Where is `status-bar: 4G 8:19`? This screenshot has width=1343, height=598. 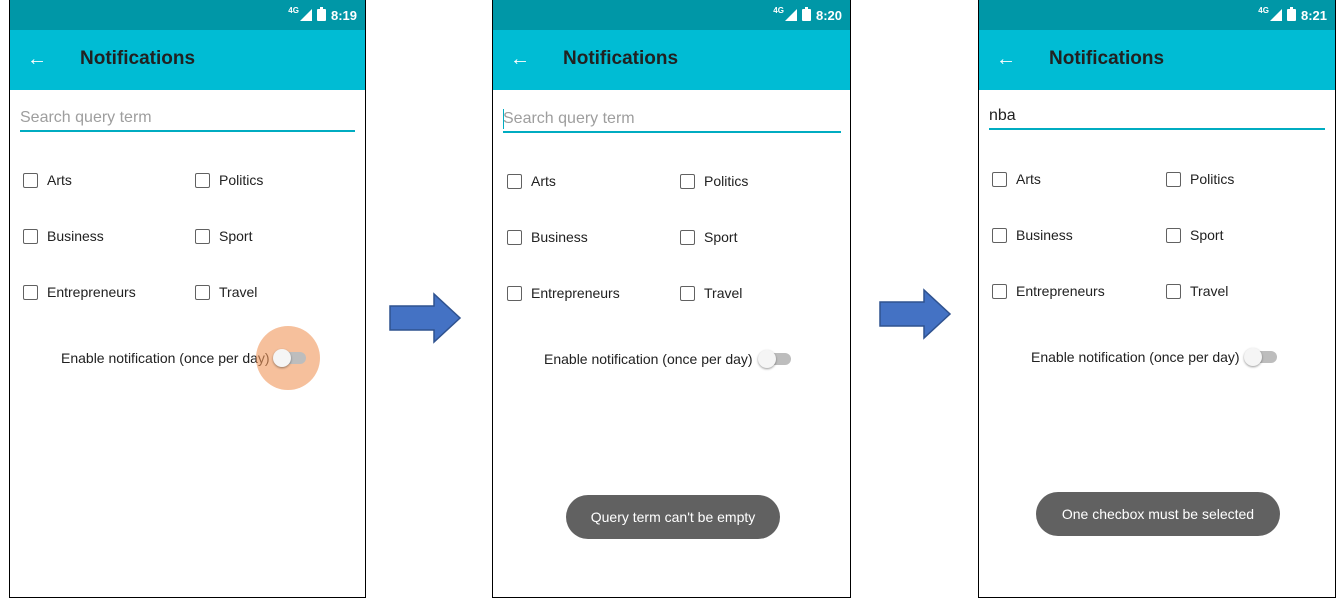
status-bar: 4G 8:19 is located at coordinates (187, 15).